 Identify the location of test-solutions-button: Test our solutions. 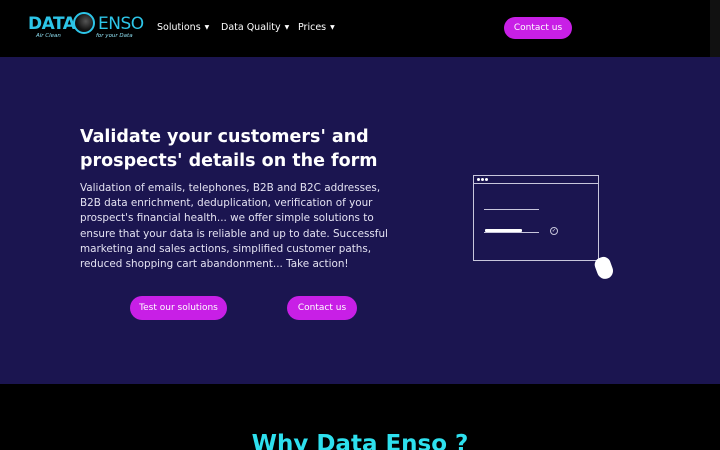
(178, 308).